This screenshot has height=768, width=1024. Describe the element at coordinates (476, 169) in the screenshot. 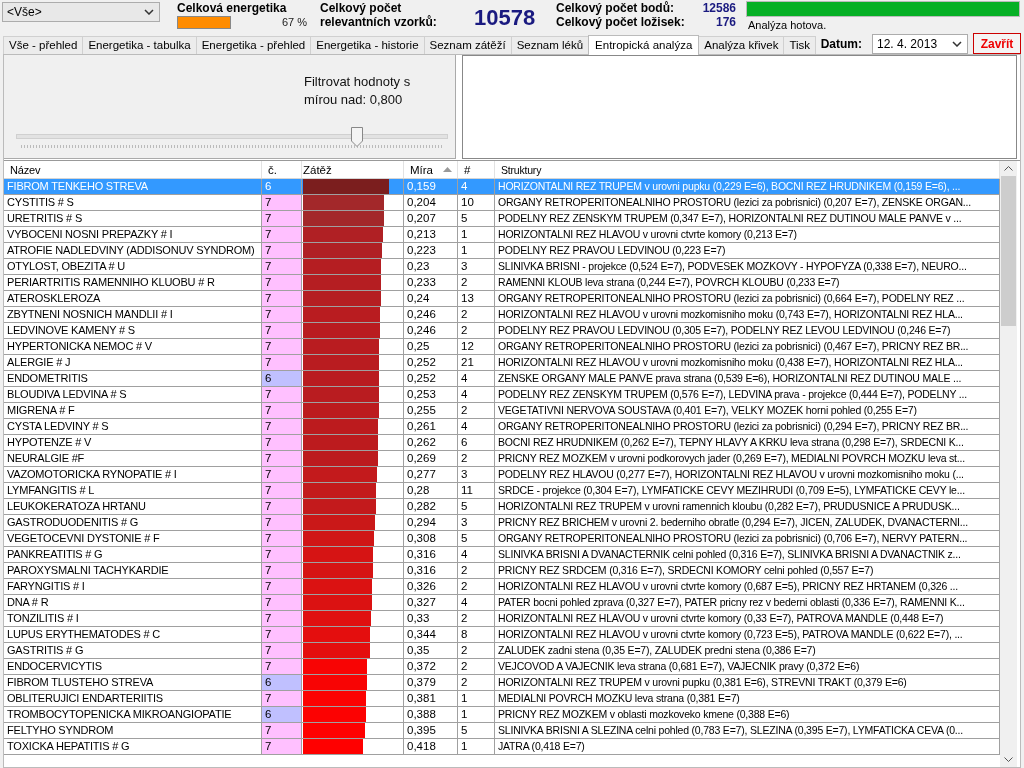

I see `column-header: #` at that location.